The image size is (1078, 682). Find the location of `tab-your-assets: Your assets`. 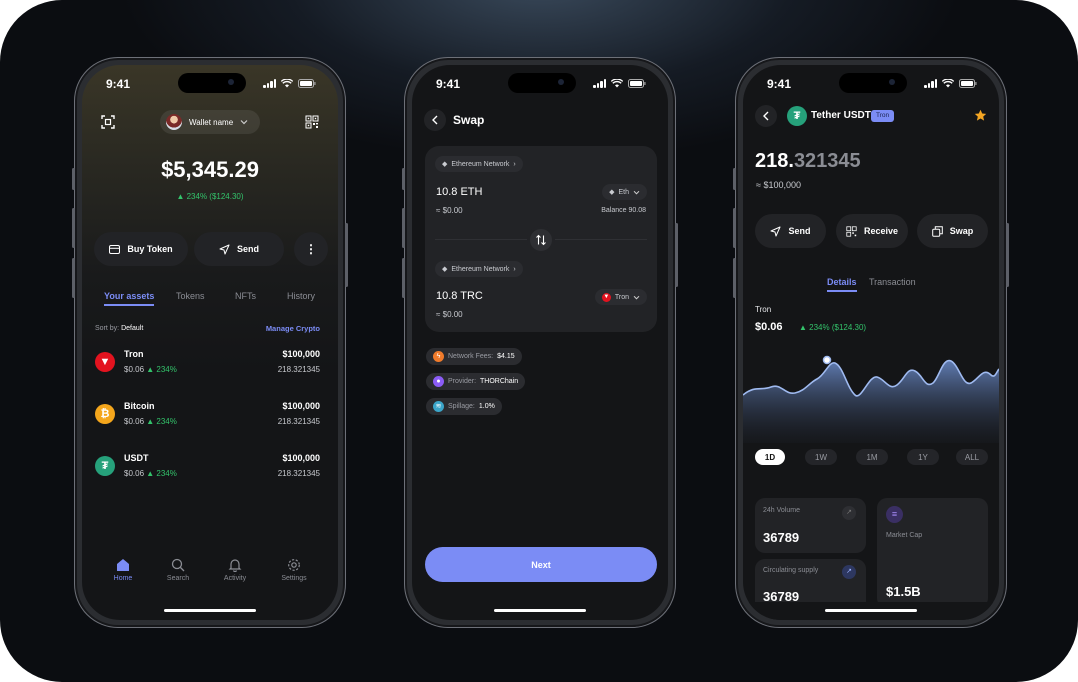

tab-your-assets: Your assets is located at coordinates (129, 298).